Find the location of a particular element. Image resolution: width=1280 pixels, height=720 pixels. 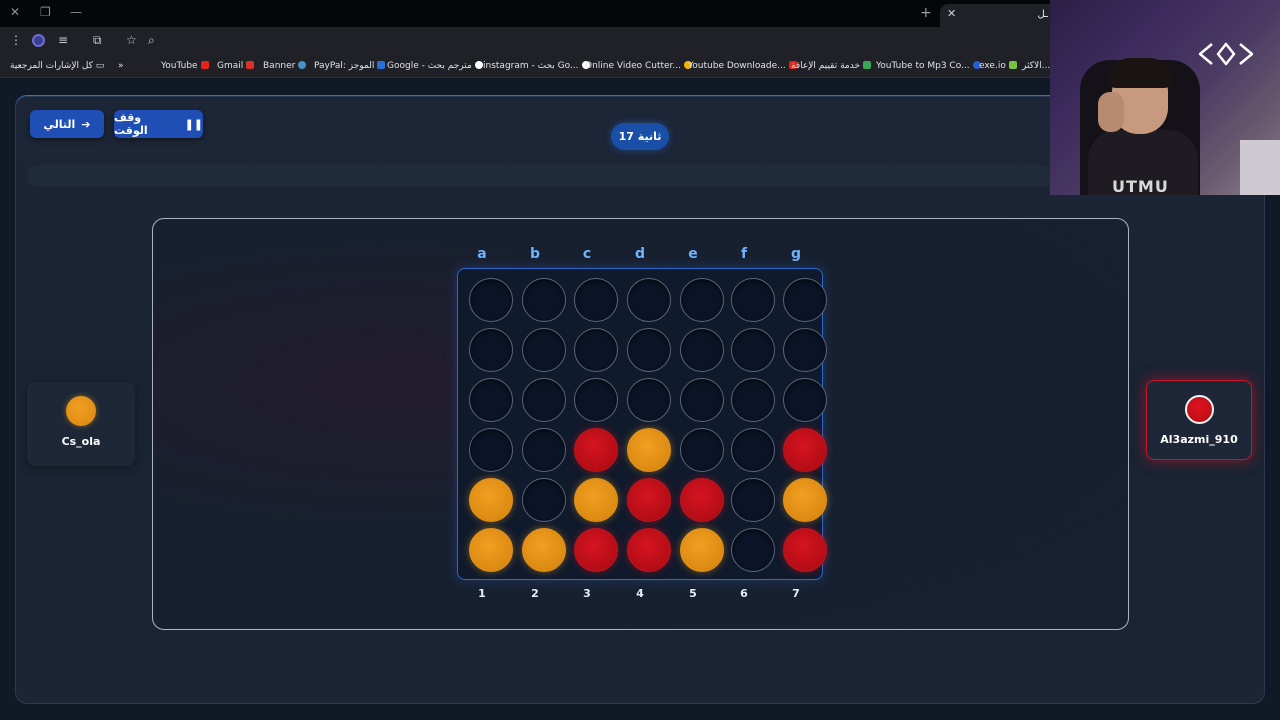

pause-label: وقف الوقت is located at coordinates (131, 124).